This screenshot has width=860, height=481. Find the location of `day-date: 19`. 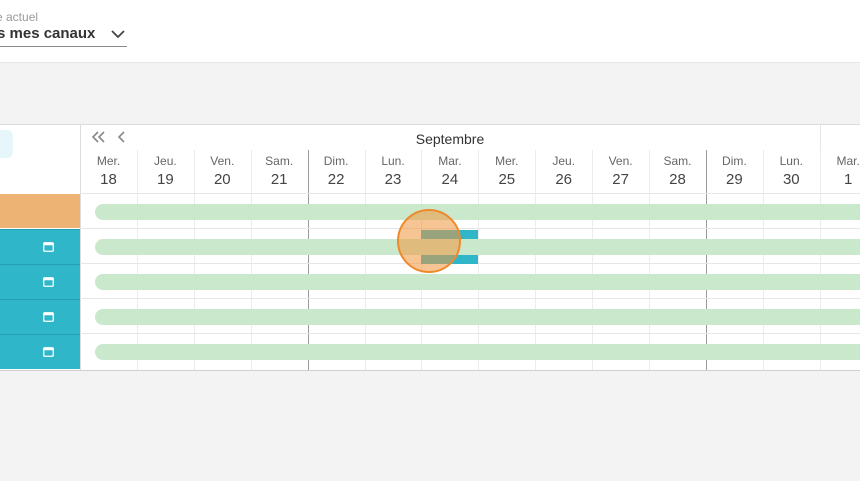

day-date: 19 is located at coordinates (165, 179).